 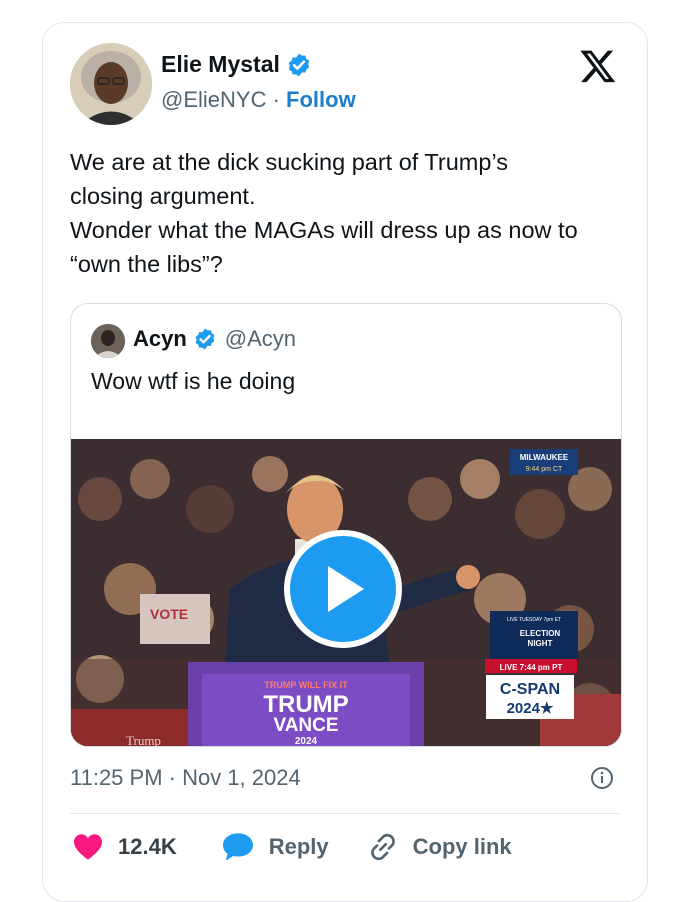 What do you see at coordinates (163, 196) in the screenshot?
I see `tweet-text-line: closing argument.` at bounding box center [163, 196].